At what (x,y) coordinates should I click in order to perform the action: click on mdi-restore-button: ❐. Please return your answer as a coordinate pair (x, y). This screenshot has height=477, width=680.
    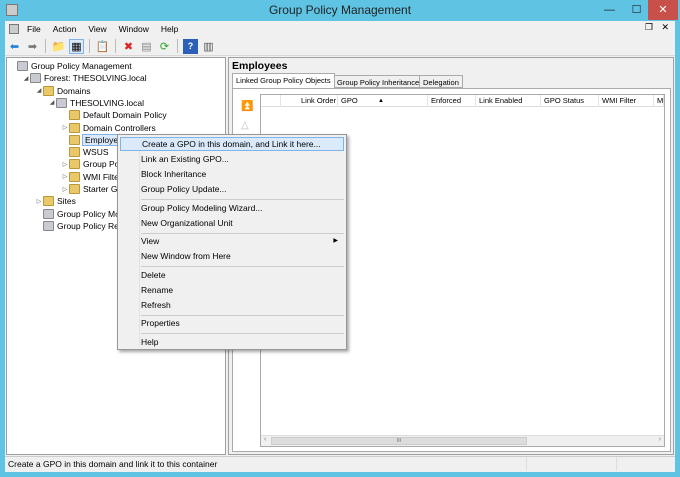
    Looking at the image, I should click on (649, 27).